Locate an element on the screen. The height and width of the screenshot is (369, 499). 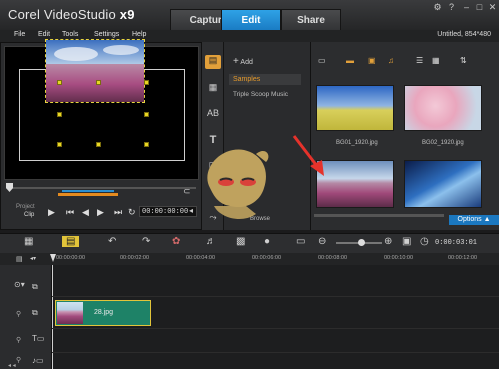
overlay-clip-image is located at coordinates (95, 71).